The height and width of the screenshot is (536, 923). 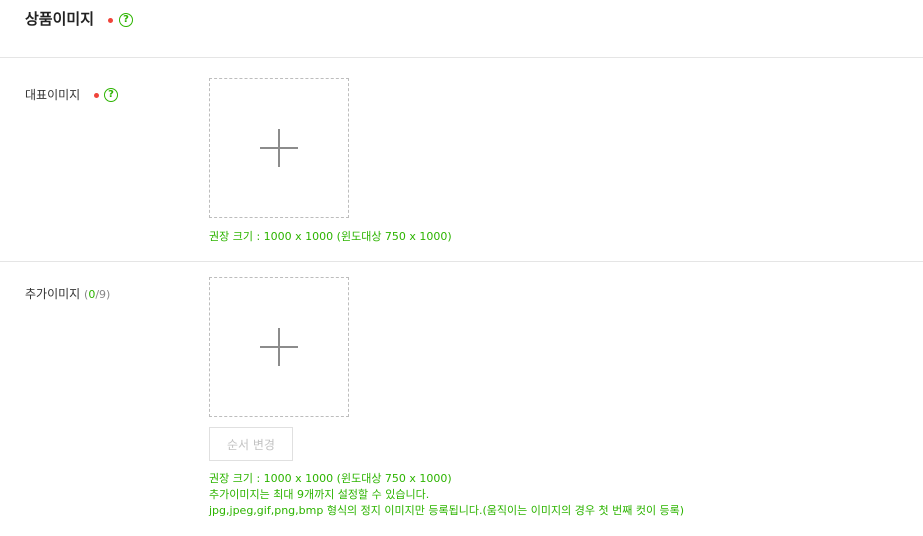 I want to click on representative-image-label: 대표이미지, so click(x=53, y=95).